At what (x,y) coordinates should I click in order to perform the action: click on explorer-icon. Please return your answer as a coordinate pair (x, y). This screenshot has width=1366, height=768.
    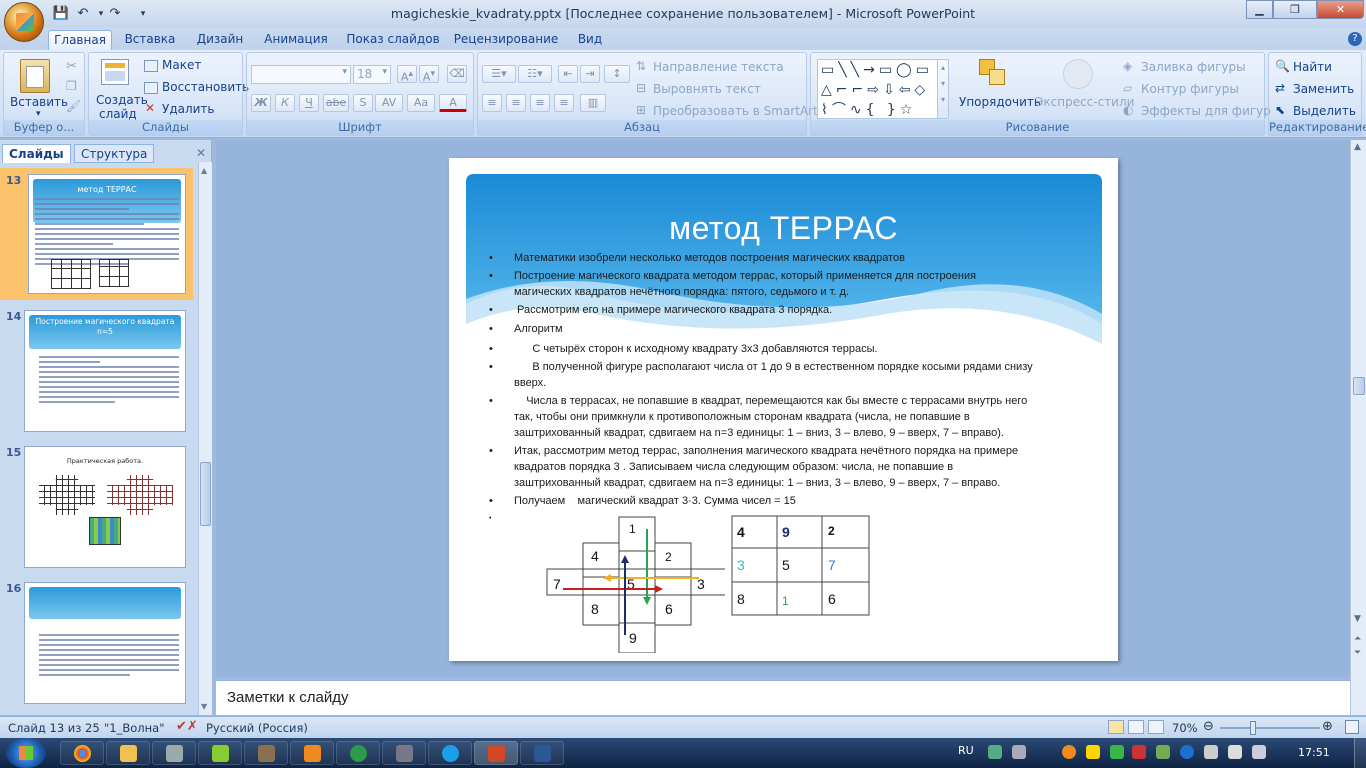
    Looking at the image, I should click on (128, 753).